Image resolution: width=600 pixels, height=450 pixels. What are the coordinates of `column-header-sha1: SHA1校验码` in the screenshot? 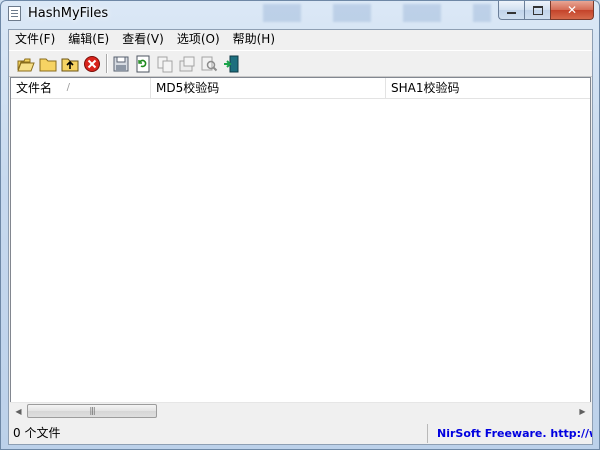 It's located at (488, 88).